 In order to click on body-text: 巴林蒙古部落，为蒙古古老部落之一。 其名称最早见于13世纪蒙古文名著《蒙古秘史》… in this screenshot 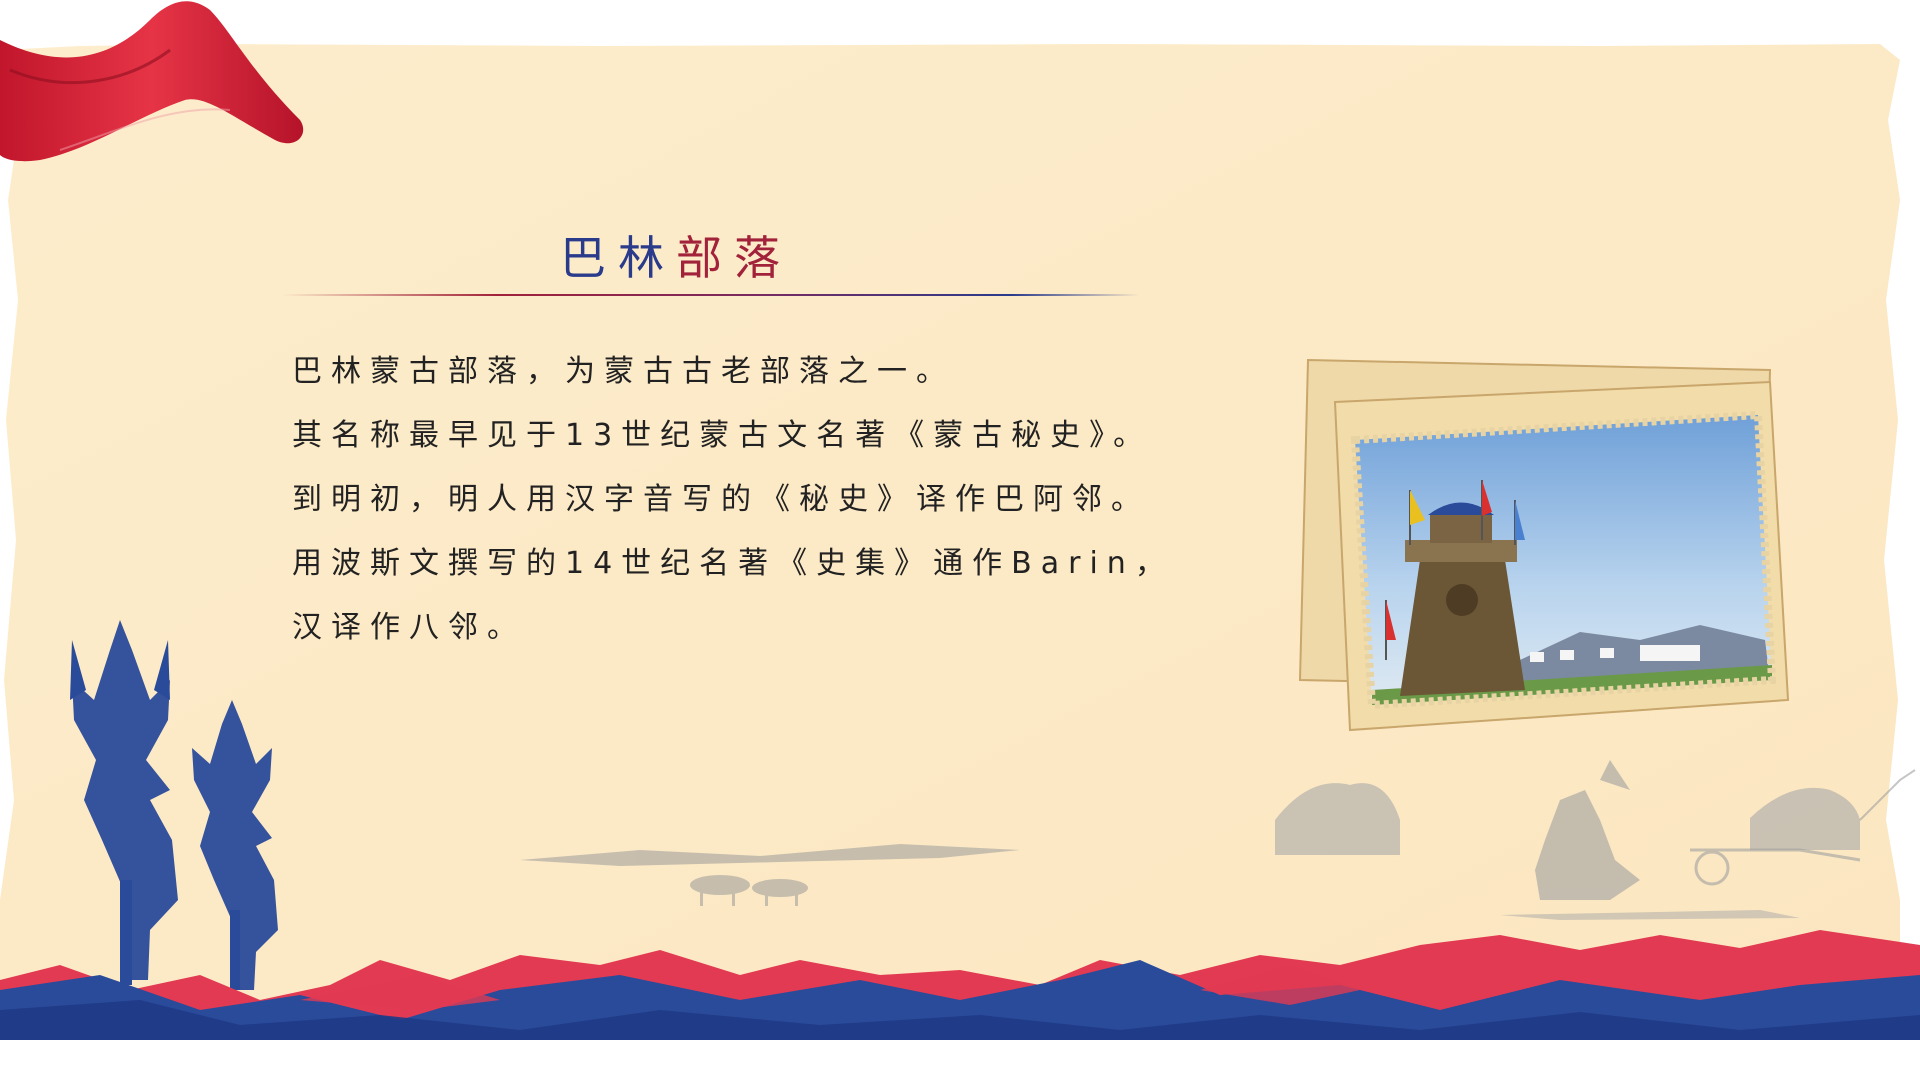, I will do `click(742, 500)`.